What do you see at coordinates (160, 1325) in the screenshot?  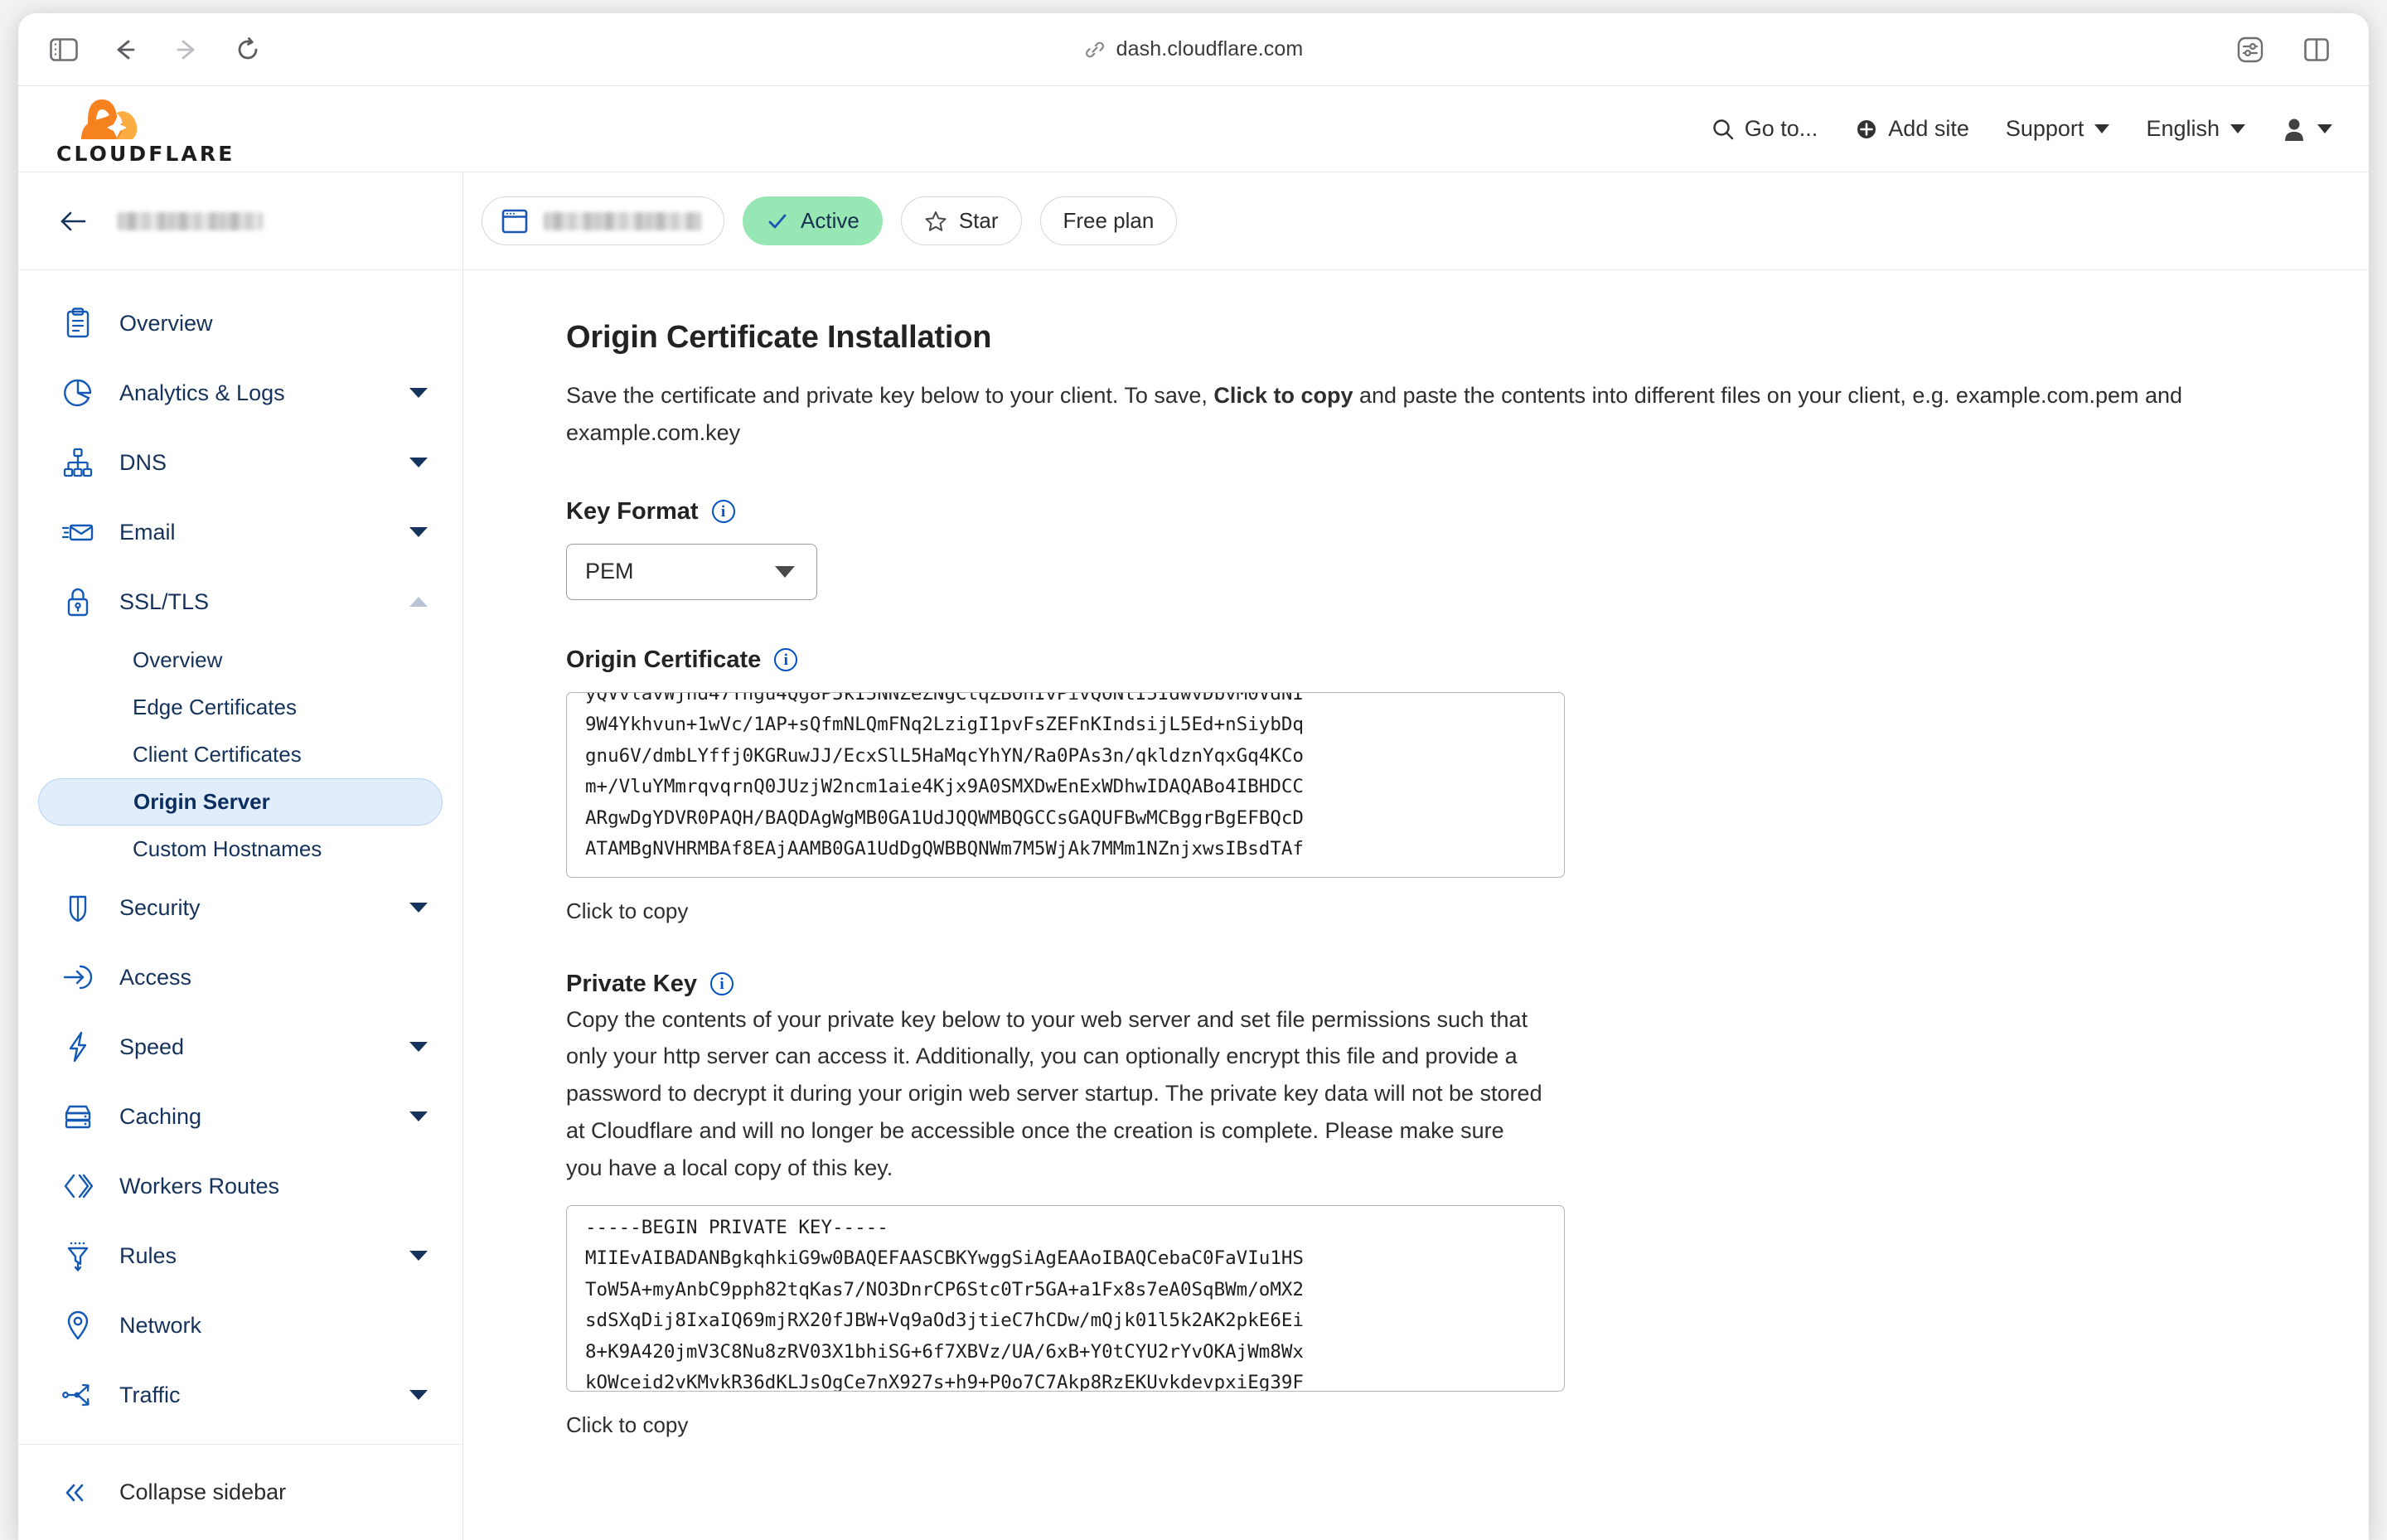 I see `sidebar-item-label: Network` at bounding box center [160, 1325].